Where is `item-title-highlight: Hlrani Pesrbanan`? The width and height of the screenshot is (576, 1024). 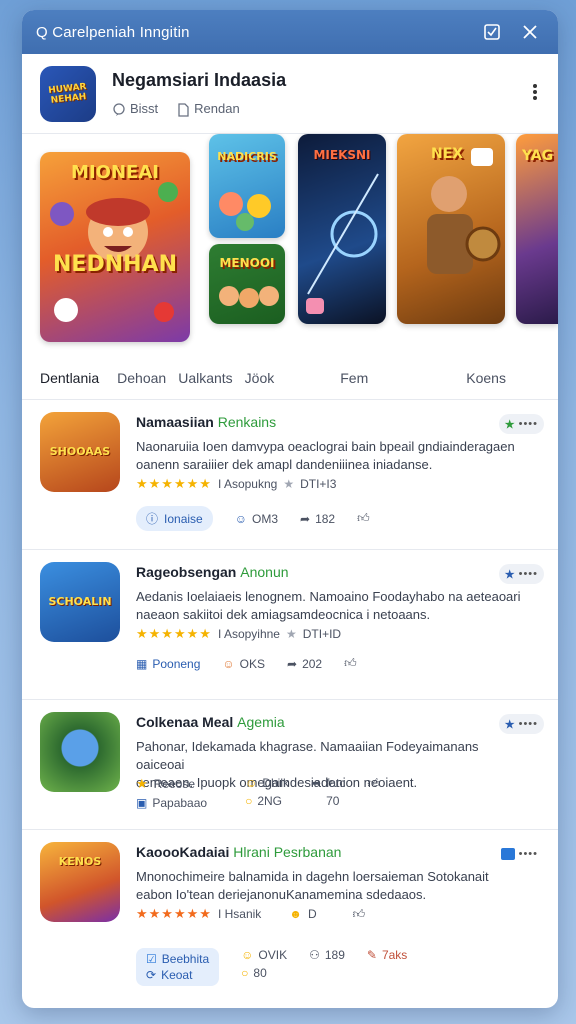 item-title-highlight: Hlrani Pesrbanan is located at coordinates (287, 852).